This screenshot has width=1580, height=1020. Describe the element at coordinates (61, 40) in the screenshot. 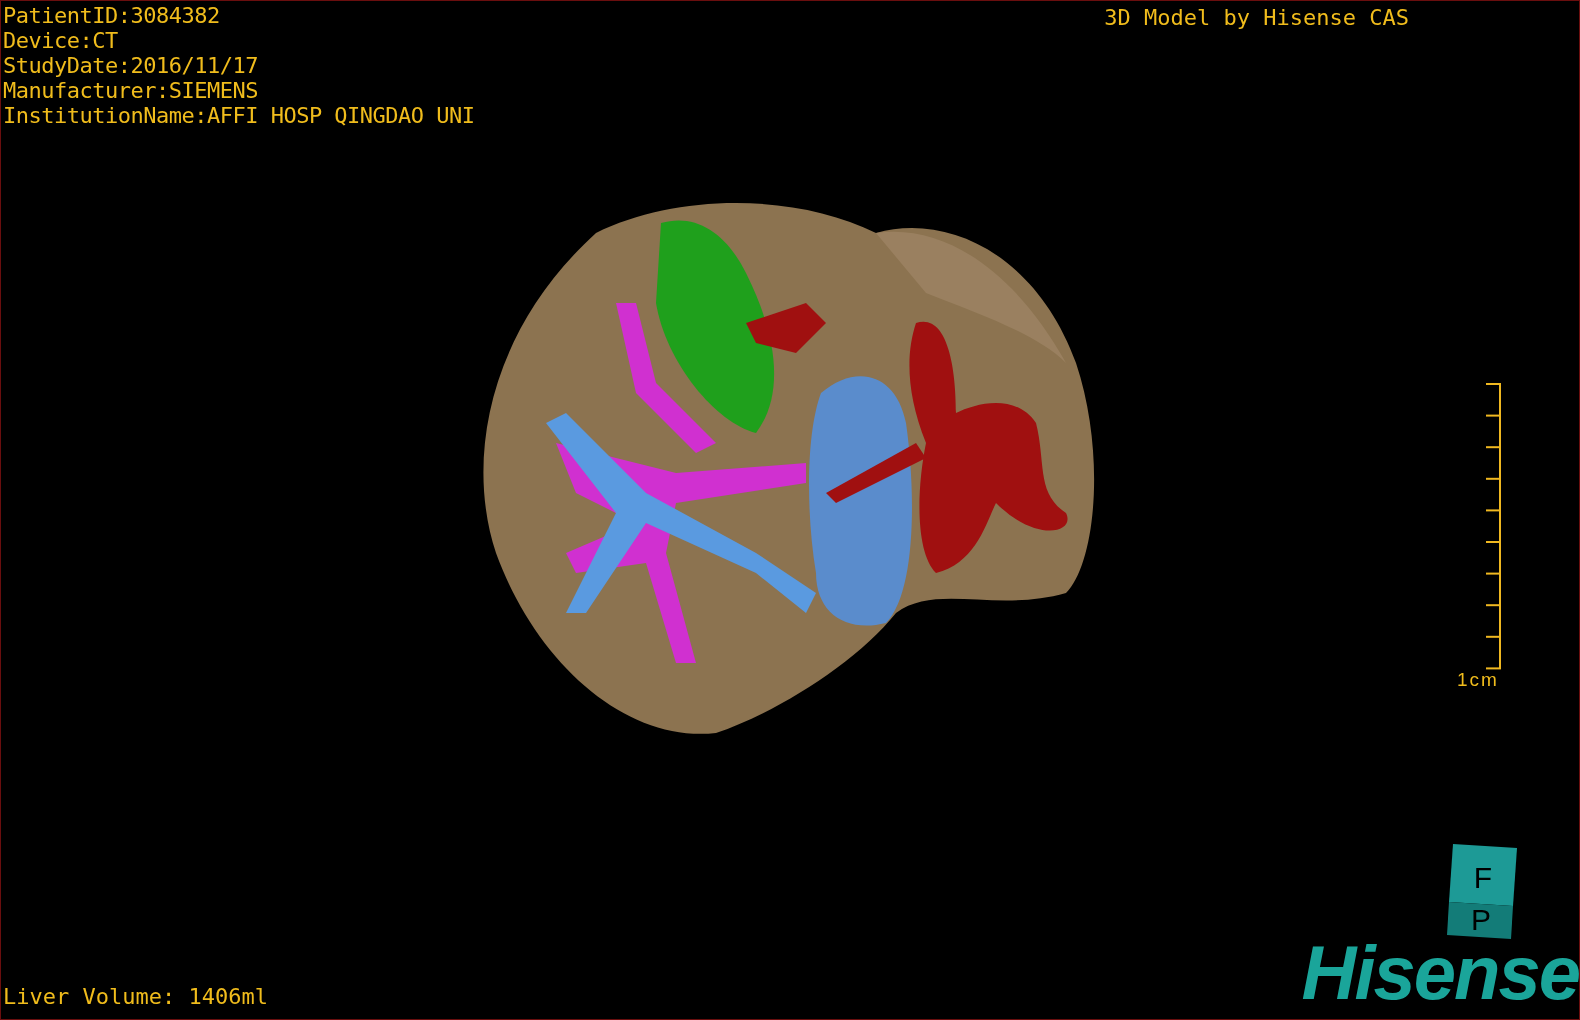

I see `patient-info-line: Device:CT` at that location.